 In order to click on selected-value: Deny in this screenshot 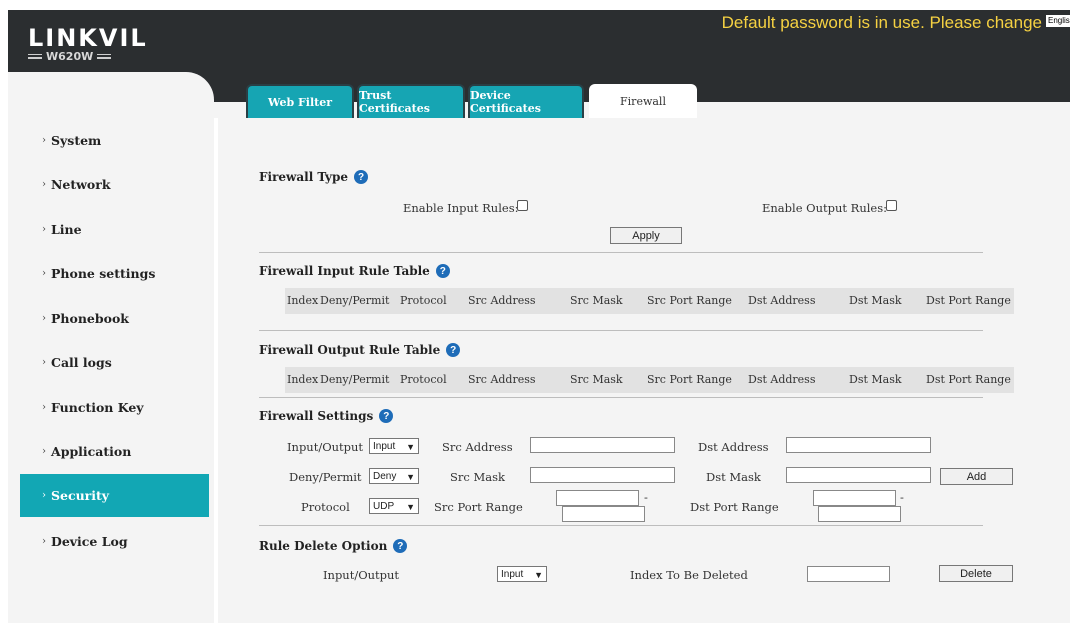, I will do `click(385, 476)`.